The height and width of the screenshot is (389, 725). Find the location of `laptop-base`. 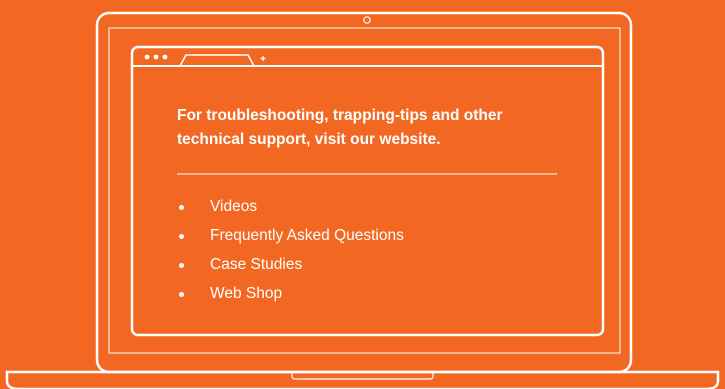

laptop-base is located at coordinates (362, 379).